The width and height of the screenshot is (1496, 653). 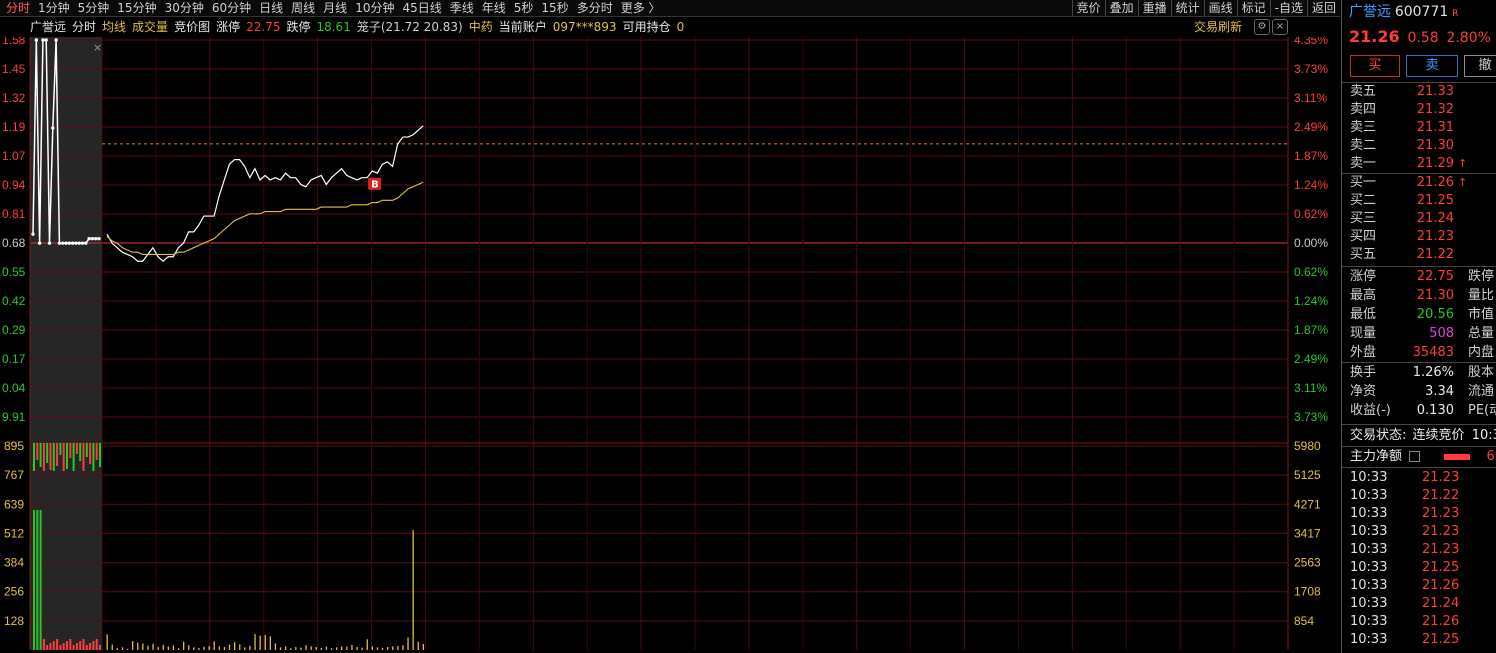 What do you see at coordinates (1280, 27) in the screenshot?
I see `close-icon: ×` at bounding box center [1280, 27].